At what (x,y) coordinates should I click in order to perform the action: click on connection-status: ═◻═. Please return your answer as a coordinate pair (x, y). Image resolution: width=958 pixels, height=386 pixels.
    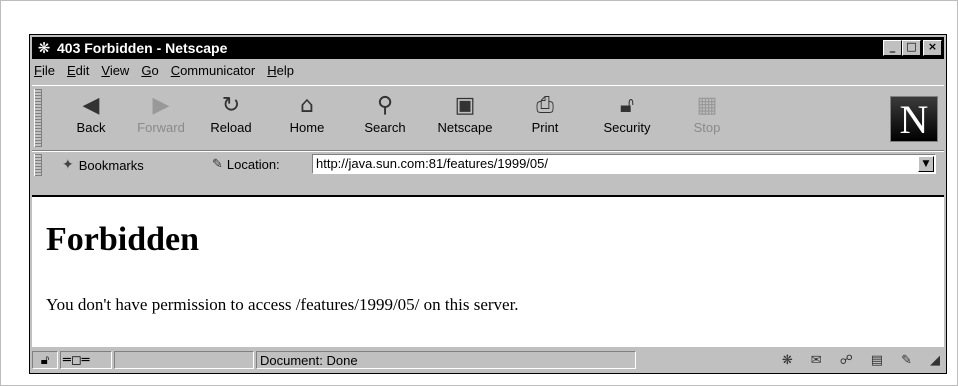
    Looking at the image, I should click on (86, 360).